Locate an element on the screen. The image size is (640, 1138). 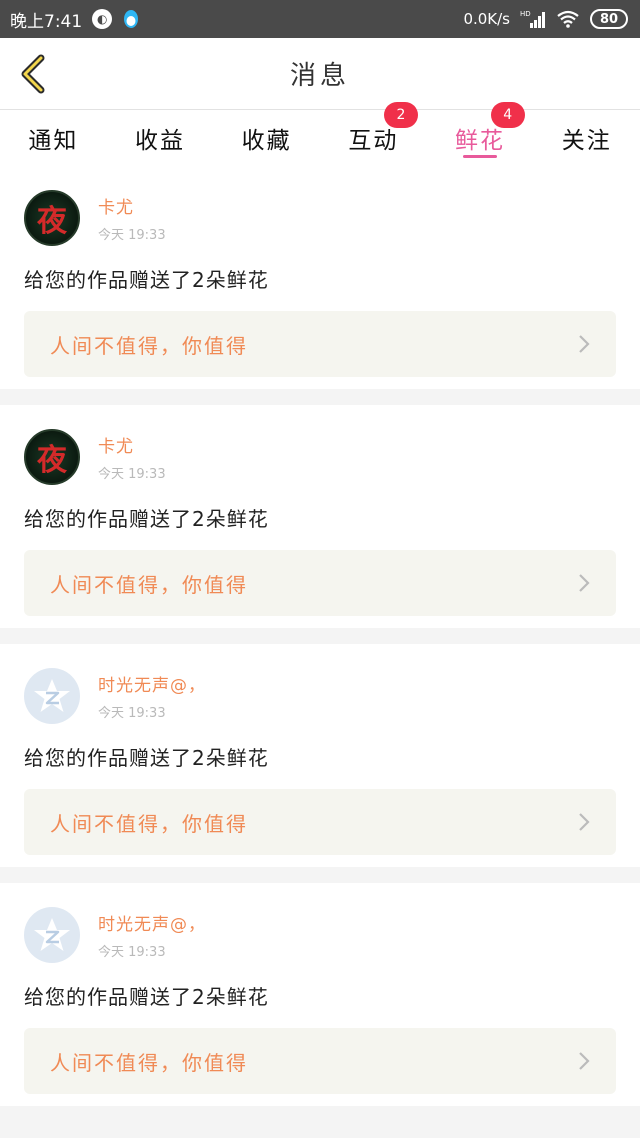
tab-label: 收益 is located at coordinates (160, 141).